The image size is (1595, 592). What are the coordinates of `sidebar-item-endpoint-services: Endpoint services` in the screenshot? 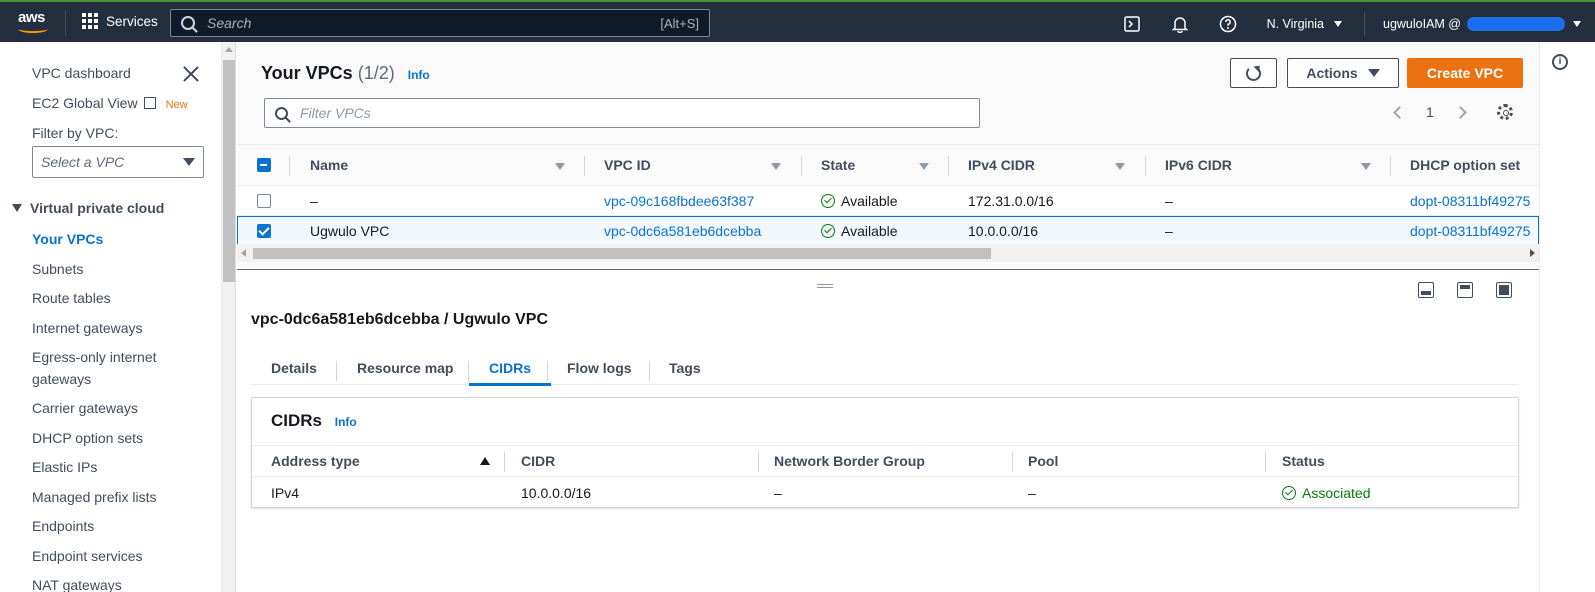 It's located at (87, 556).